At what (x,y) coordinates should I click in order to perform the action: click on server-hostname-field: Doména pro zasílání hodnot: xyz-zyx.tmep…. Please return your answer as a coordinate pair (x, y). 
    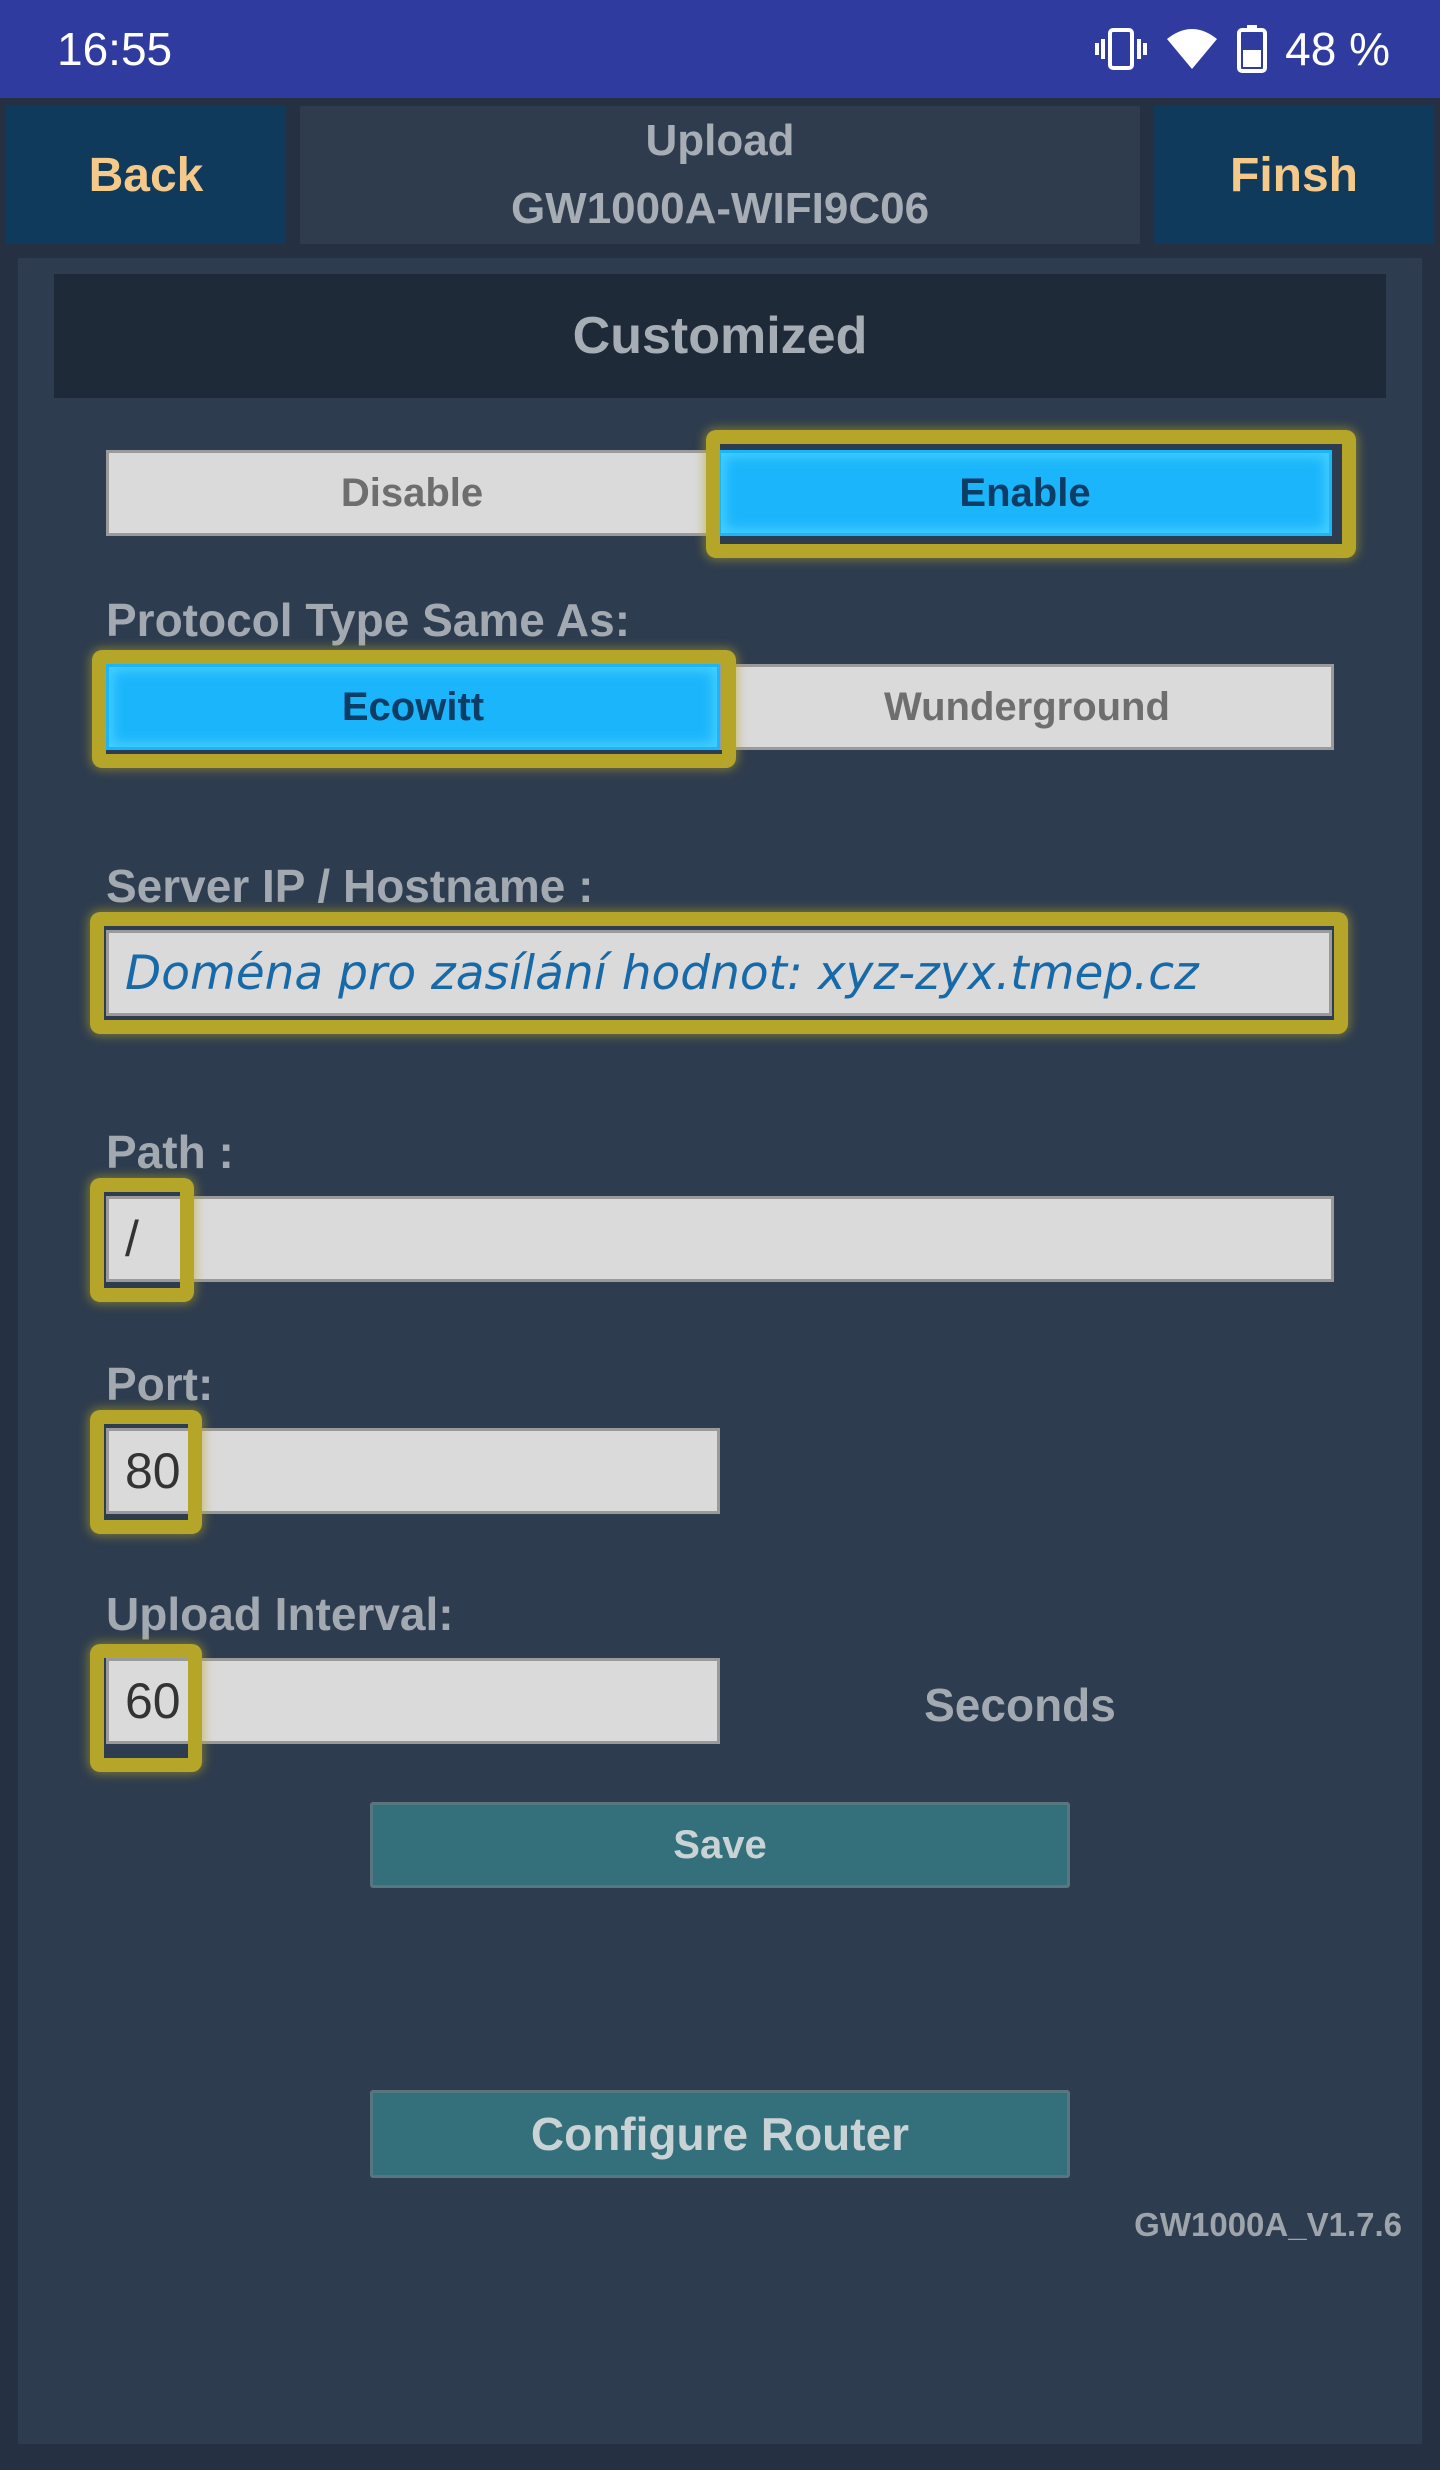
    Looking at the image, I should click on (719, 973).